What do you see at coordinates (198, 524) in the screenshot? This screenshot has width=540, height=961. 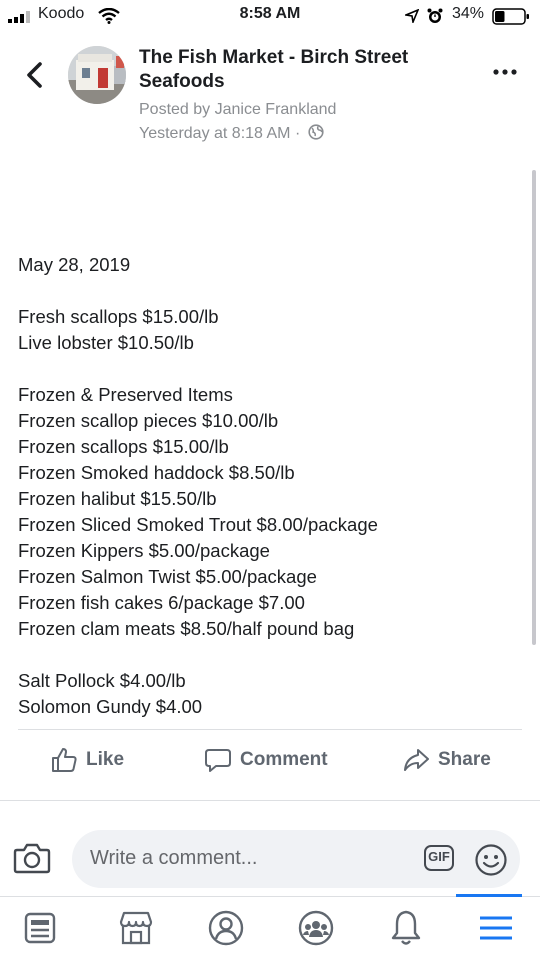 I see `post-body-line: Frozen Sliced Smoked Trout $8.00/package` at bounding box center [198, 524].